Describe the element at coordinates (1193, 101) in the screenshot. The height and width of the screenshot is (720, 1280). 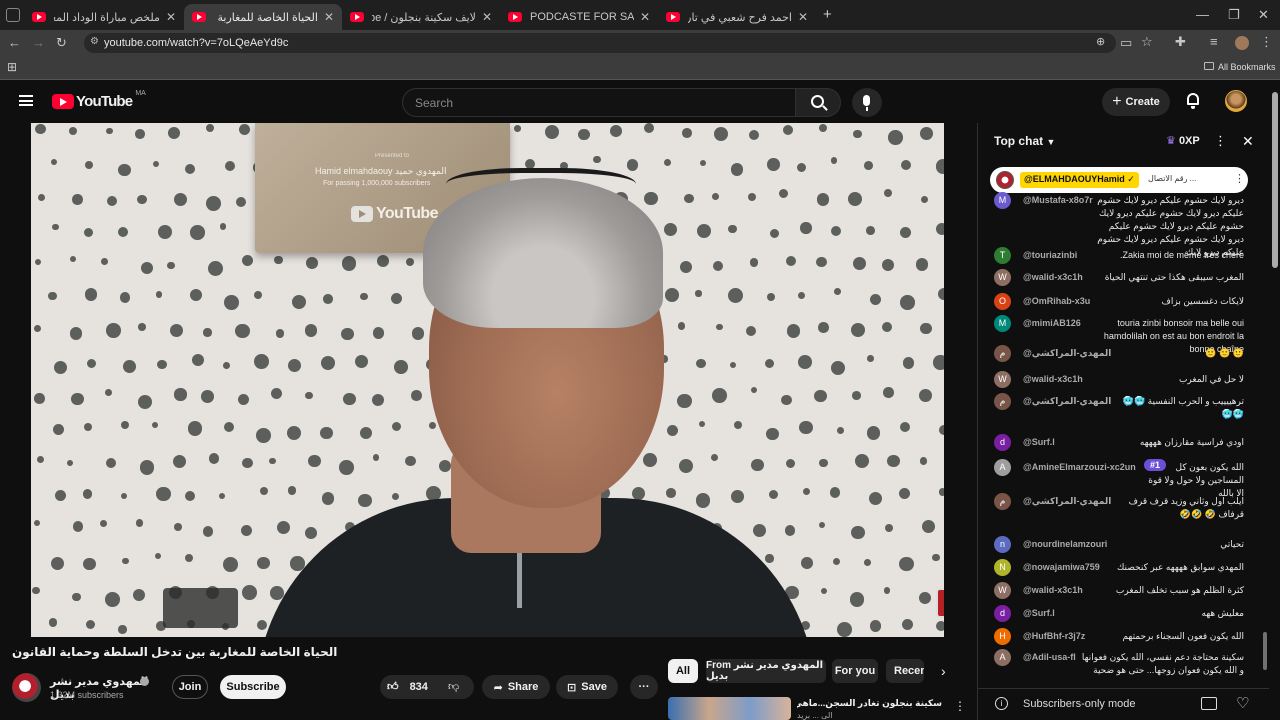
I see `notifications-bell-icon` at that location.